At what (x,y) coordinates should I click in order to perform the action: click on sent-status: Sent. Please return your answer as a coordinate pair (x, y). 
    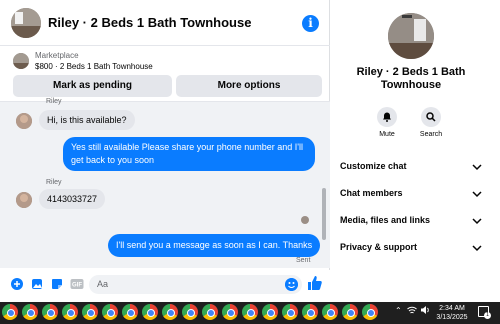
    Looking at the image, I should click on (303, 260).